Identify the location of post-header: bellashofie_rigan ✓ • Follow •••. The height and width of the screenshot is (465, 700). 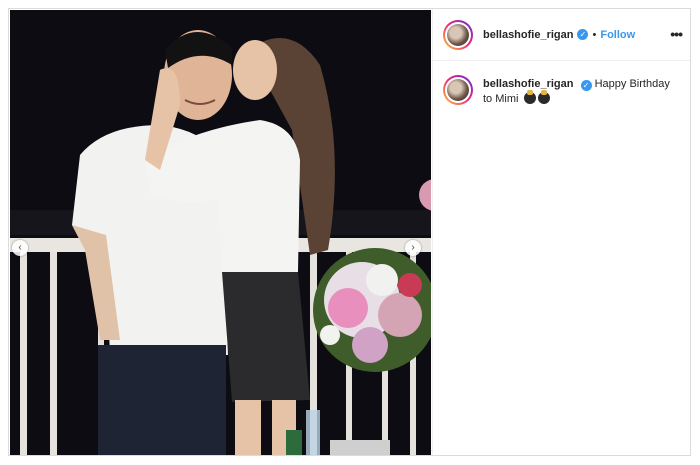
(561, 35).